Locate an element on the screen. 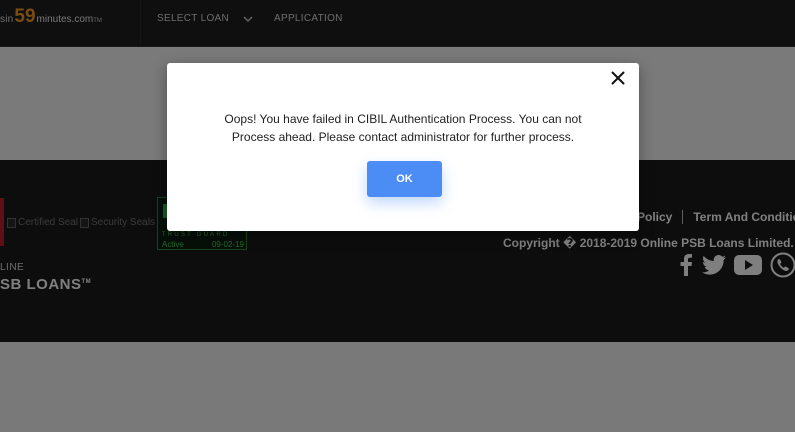 The height and width of the screenshot is (432, 795). ok-button: OK is located at coordinates (404, 179).